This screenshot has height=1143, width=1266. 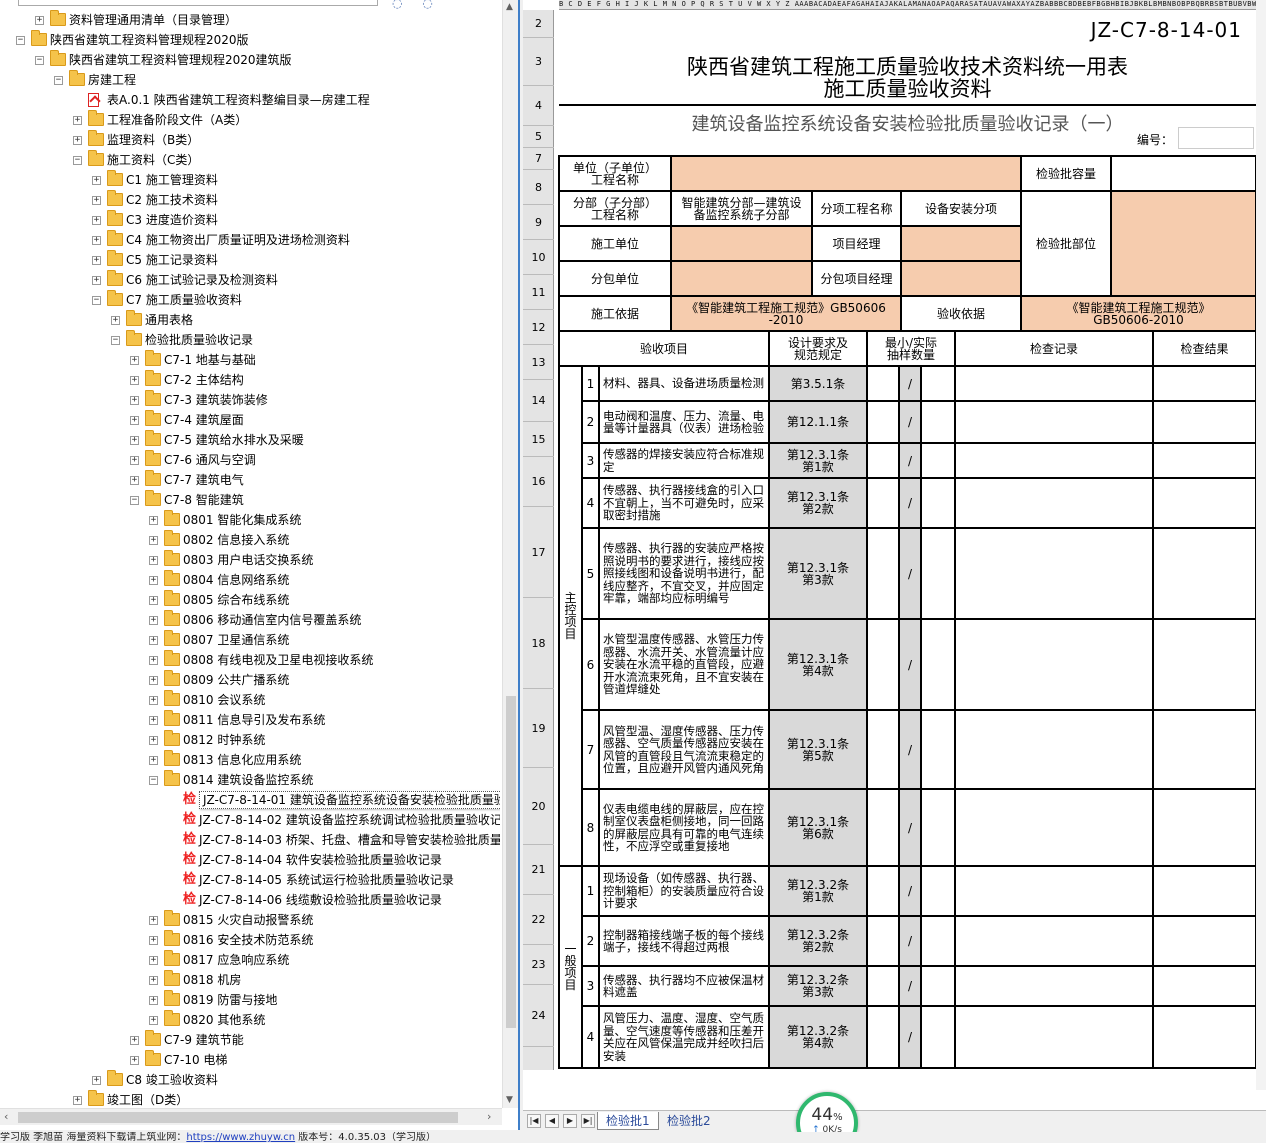 I want to click on acceptance-basis-field: 《智能建筑工程施工规范》 GB50606-2010, so click(x=1138, y=313).